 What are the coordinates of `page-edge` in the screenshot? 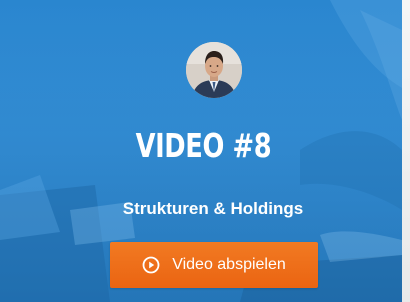 It's located at (406, 151).